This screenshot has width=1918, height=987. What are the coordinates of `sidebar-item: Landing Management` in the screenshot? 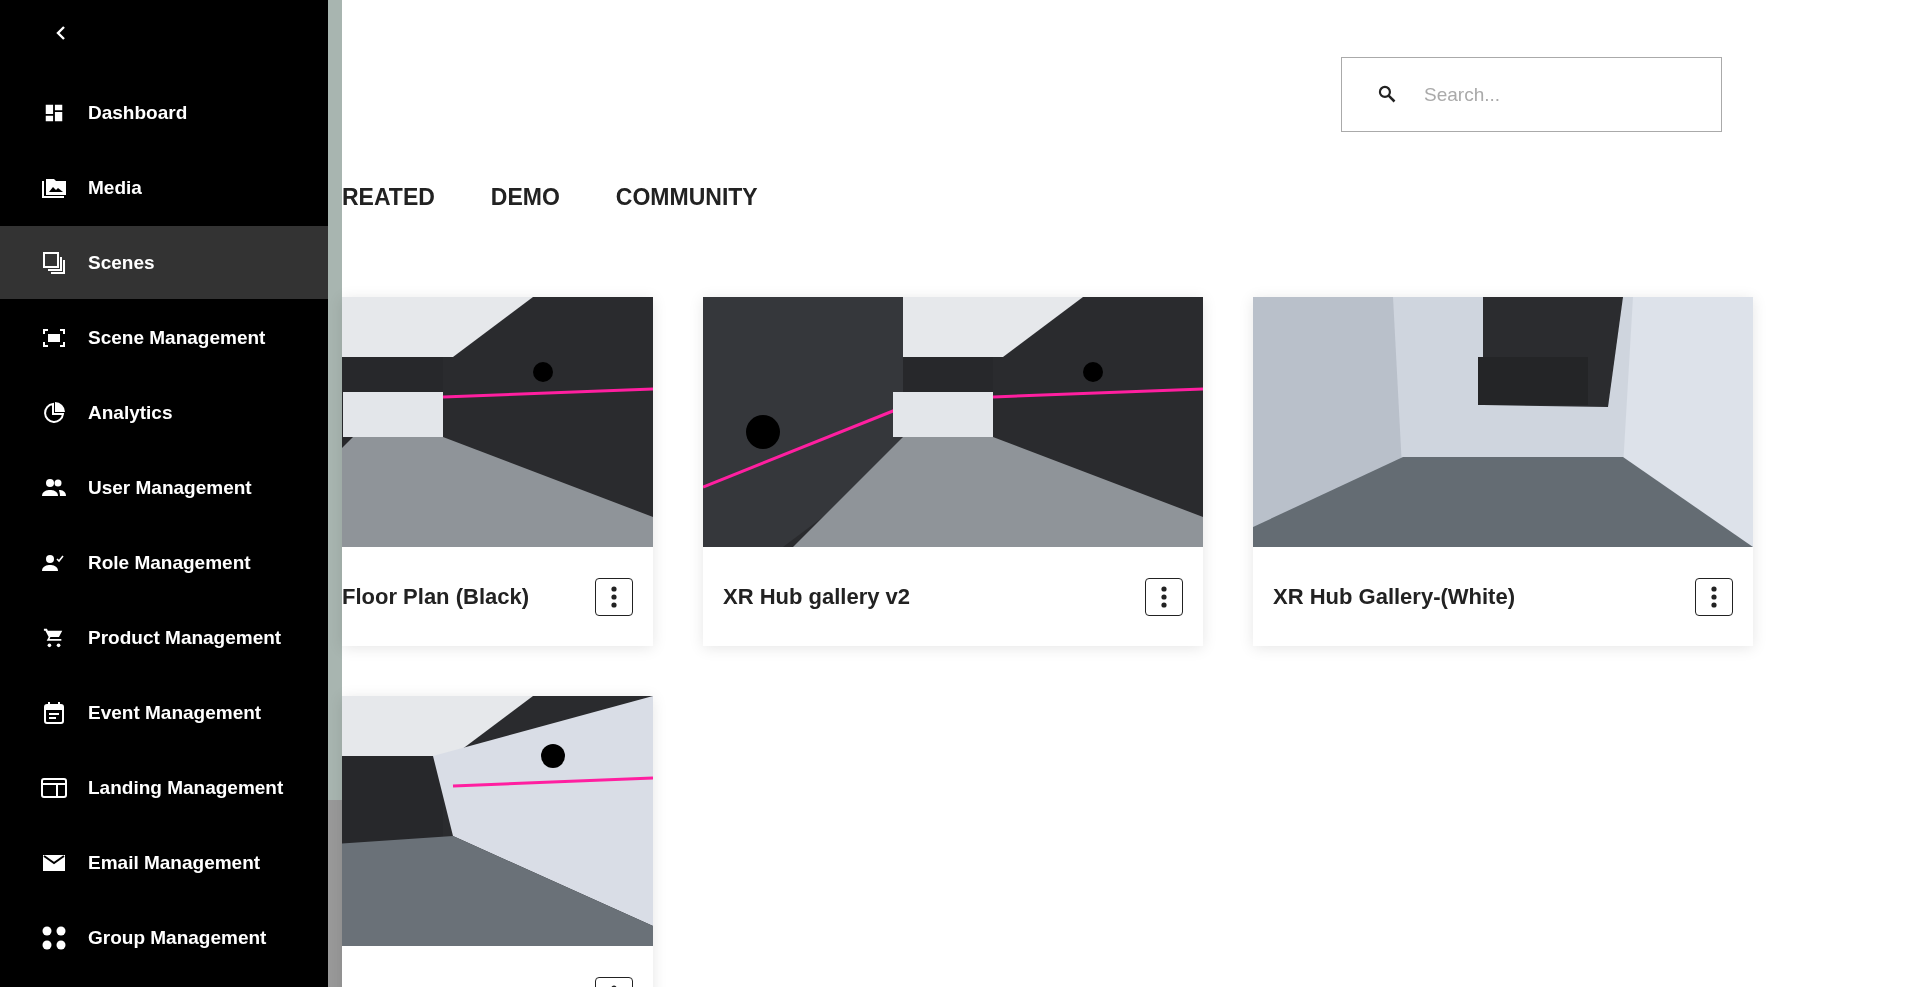 It's located at (164, 787).